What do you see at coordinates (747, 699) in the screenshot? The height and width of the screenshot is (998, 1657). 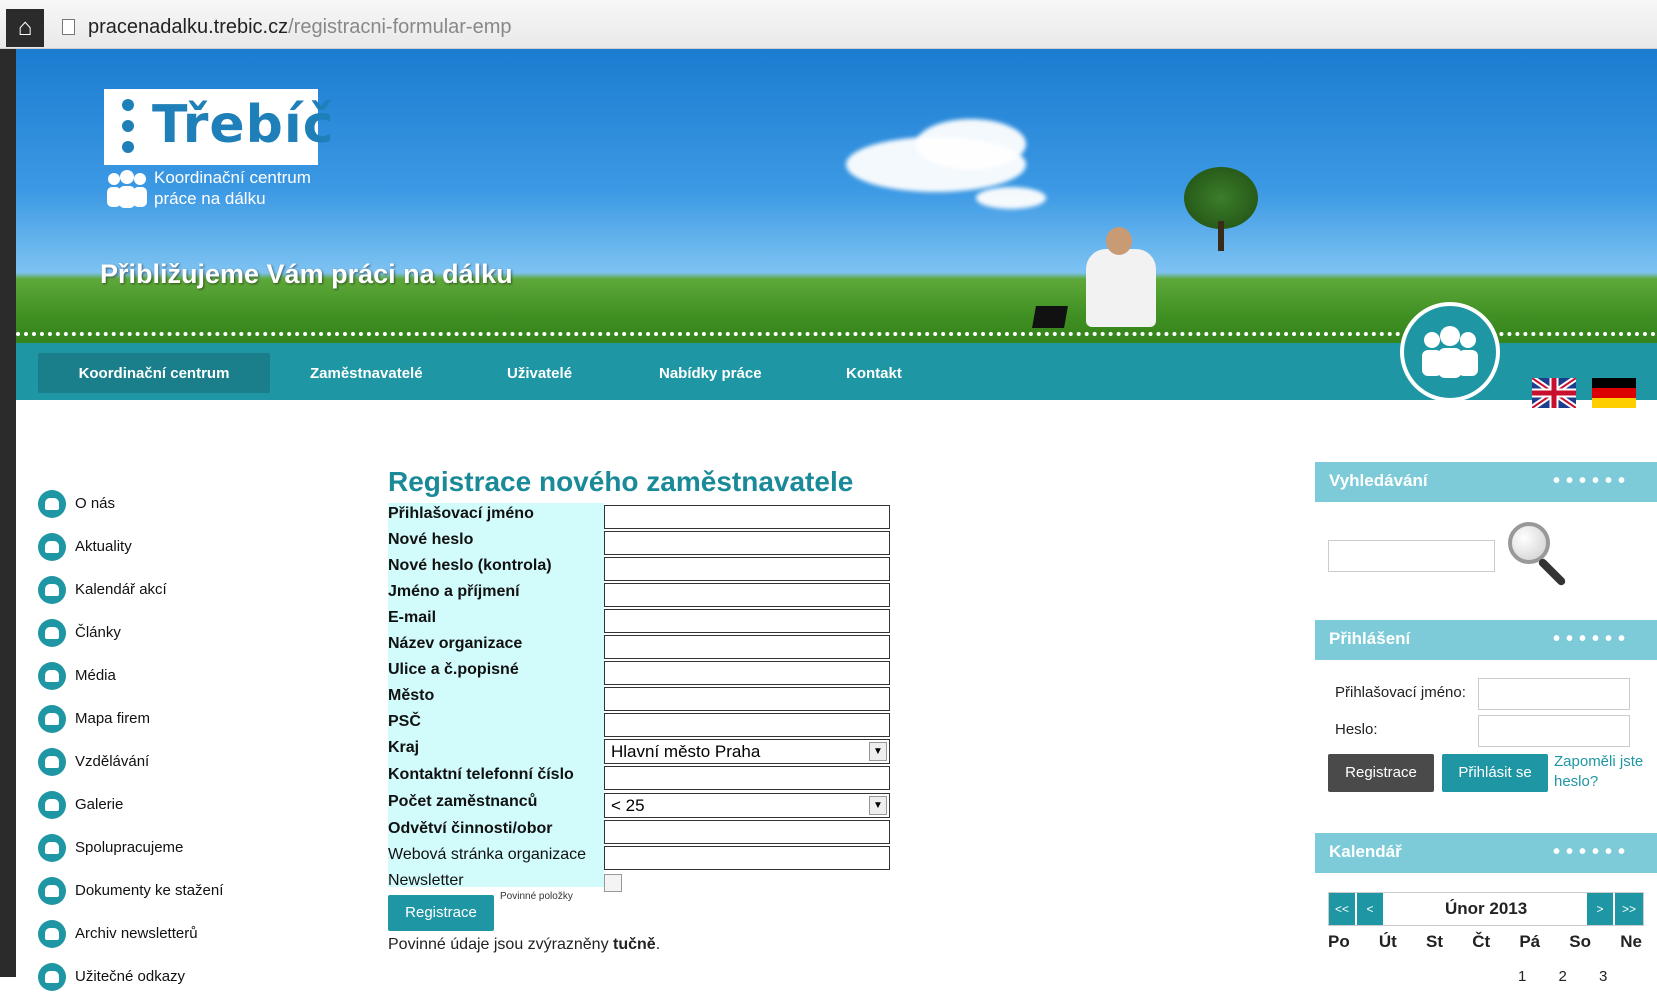 I see `city-input` at bounding box center [747, 699].